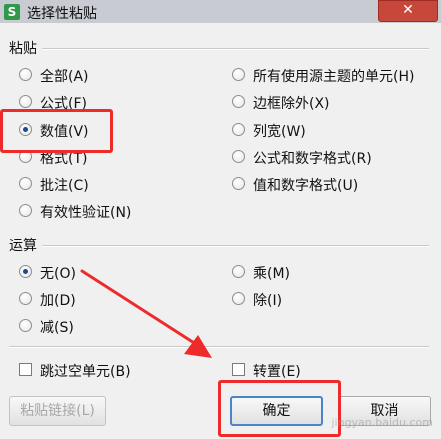  What do you see at coordinates (382, 422) in the screenshot?
I see `watermark: jingyan.baidu.com` at bounding box center [382, 422].